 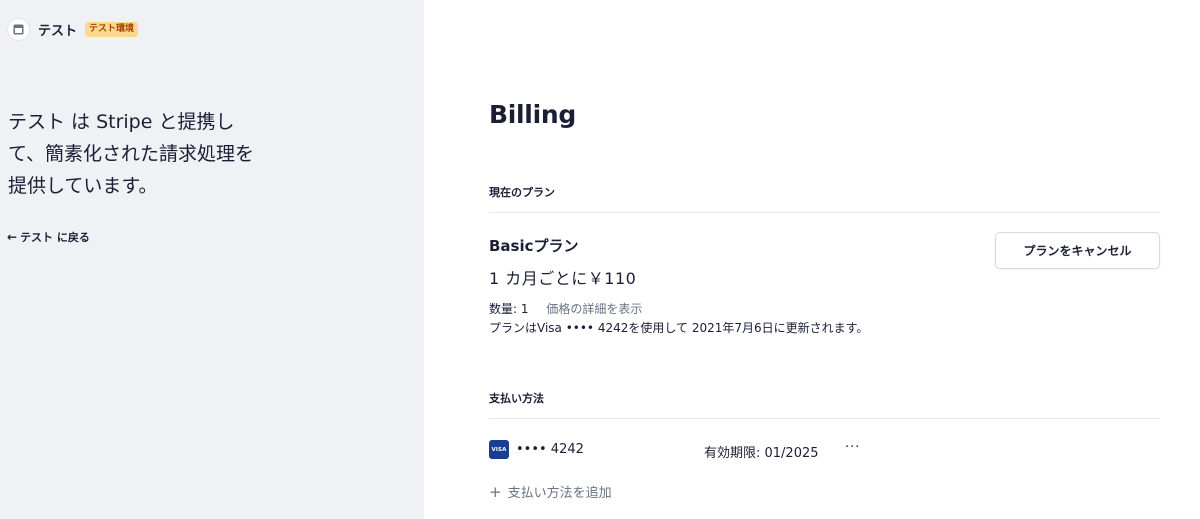 What do you see at coordinates (1077, 250) in the screenshot?
I see `cancel-plan-button: プランをキャンセル` at bounding box center [1077, 250].